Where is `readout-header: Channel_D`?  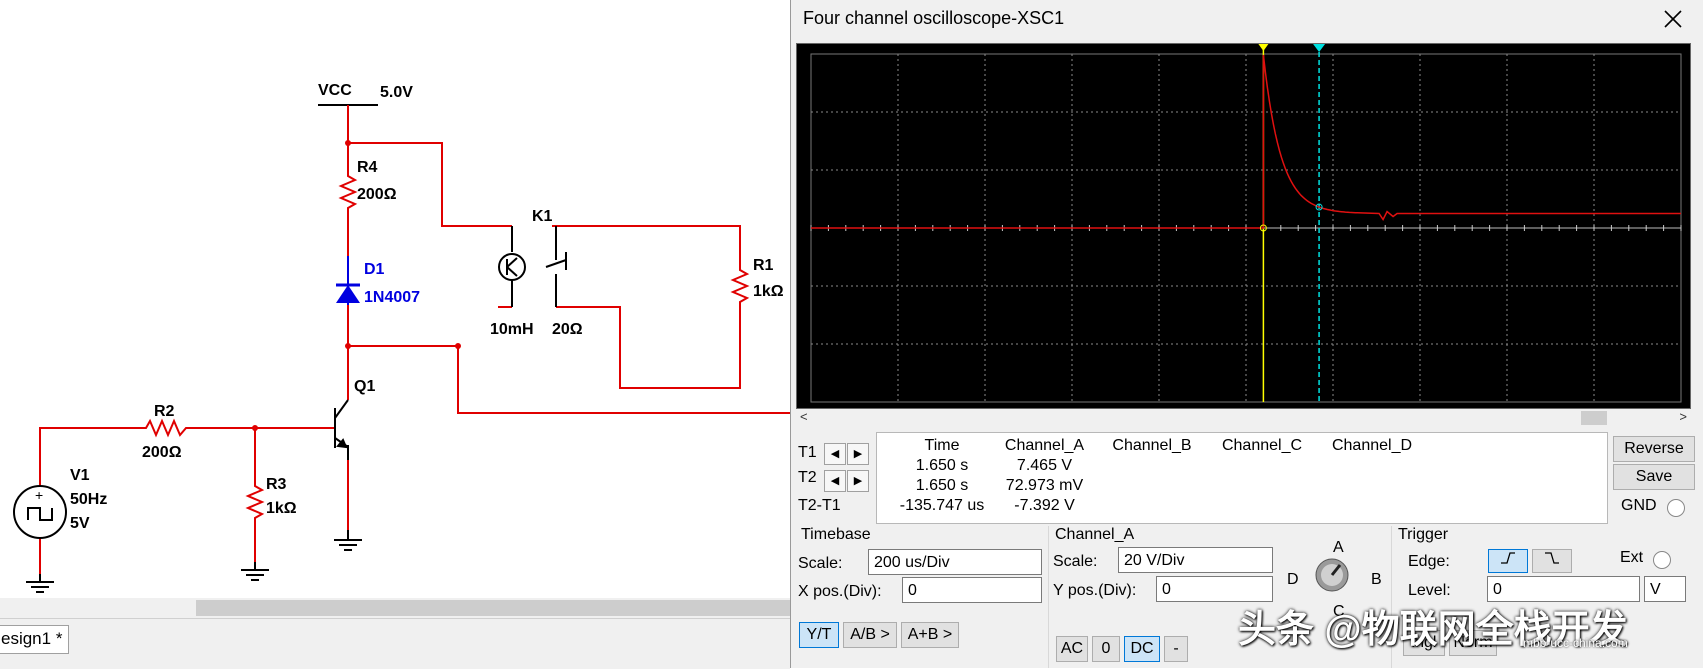
readout-header: Channel_D is located at coordinates (1372, 445).